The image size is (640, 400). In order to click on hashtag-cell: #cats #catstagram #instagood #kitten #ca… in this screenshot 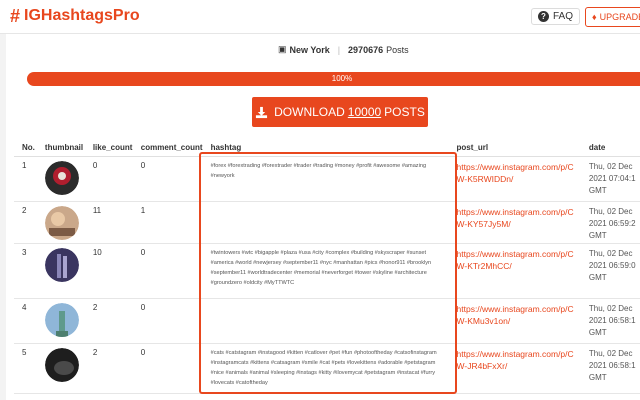, I will do `click(325, 368)`.